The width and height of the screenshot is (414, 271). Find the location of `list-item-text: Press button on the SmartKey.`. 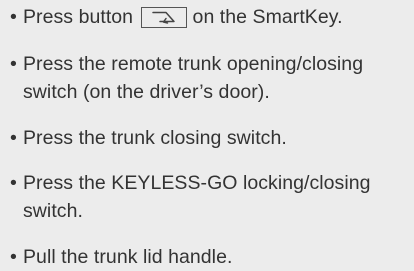

list-item-text: Press button on the SmartKey. is located at coordinates (209, 17).